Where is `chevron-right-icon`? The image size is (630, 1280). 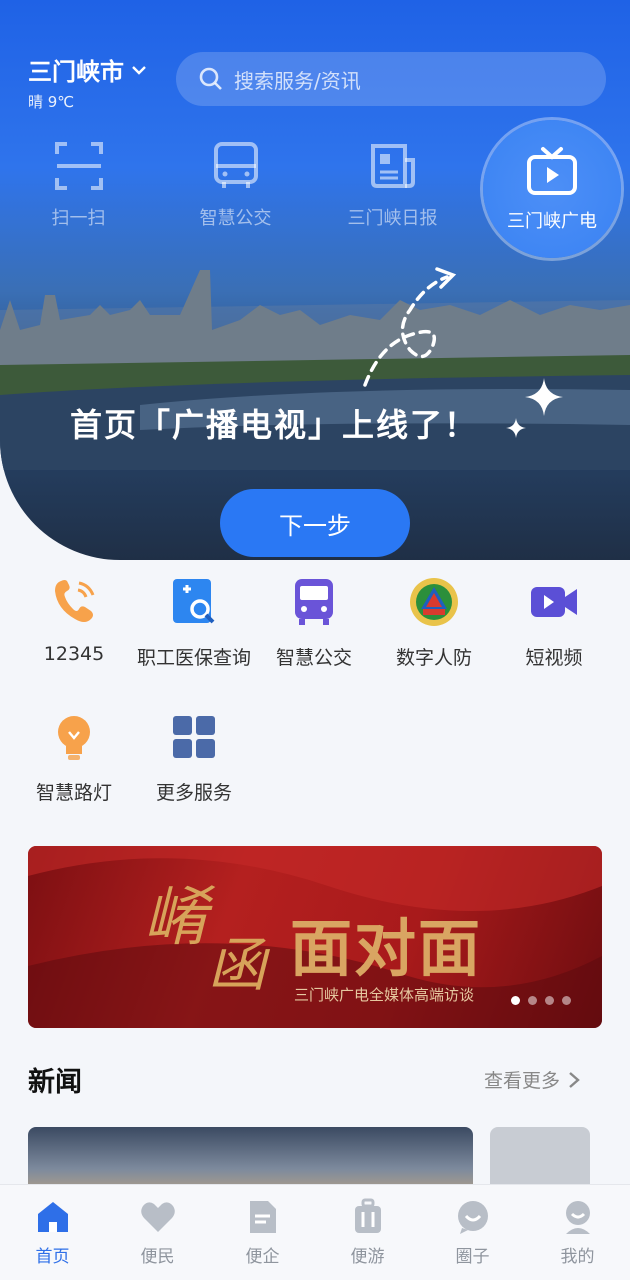
chevron-right-icon is located at coordinates (574, 1079).